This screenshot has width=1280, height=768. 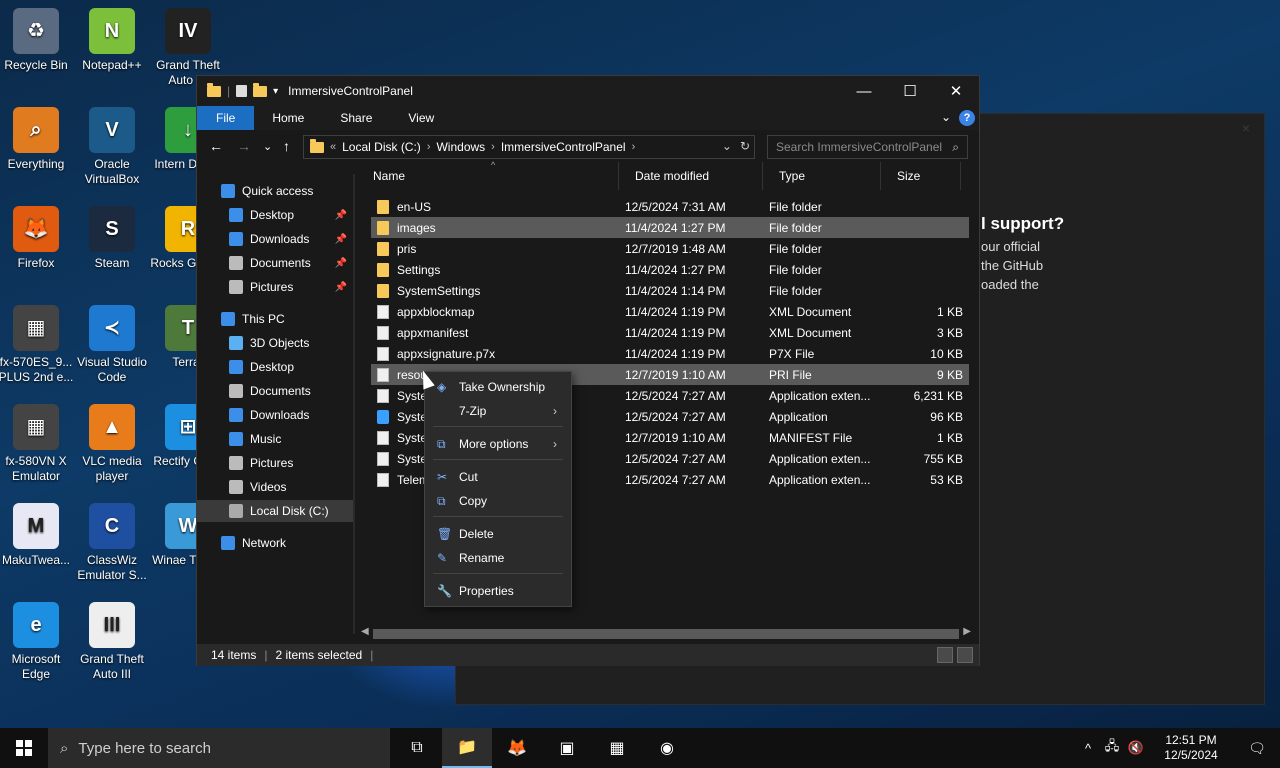 What do you see at coordinates (946, 117) in the screenshot?
I see `ribbon-expand-icon: ⌄` at bounding box center [946, 117].